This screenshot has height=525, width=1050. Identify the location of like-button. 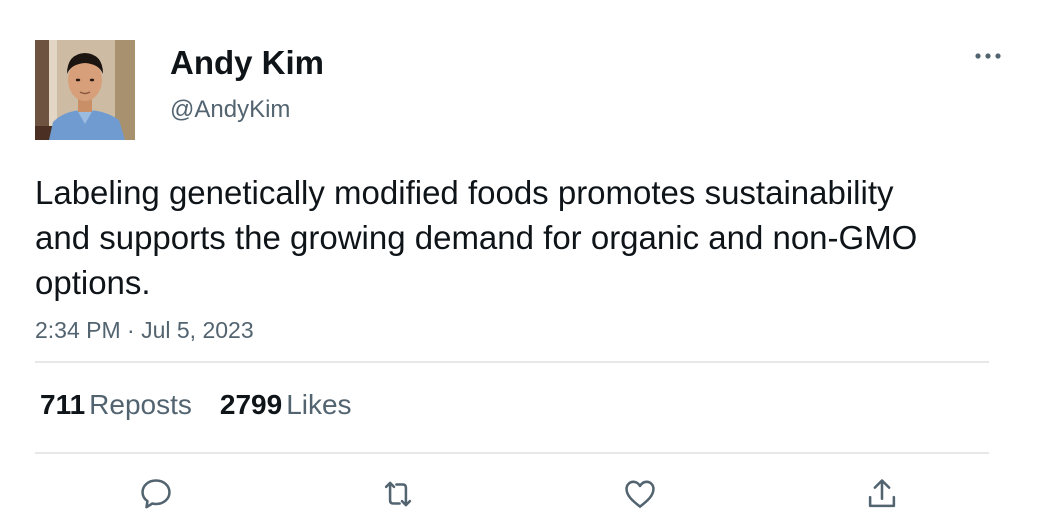
(640, 494).